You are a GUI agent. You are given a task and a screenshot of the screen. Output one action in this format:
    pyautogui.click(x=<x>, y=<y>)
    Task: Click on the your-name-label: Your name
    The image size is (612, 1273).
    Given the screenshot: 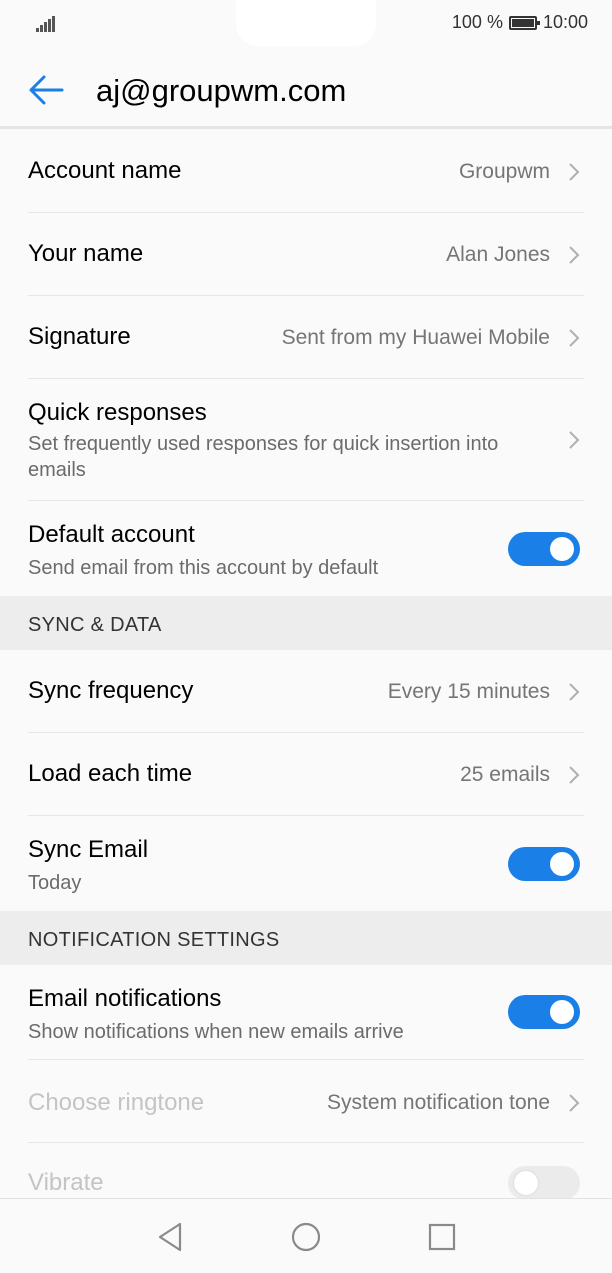 What is the action you would take?
    pyautogui.click(x=86, y=253)
    